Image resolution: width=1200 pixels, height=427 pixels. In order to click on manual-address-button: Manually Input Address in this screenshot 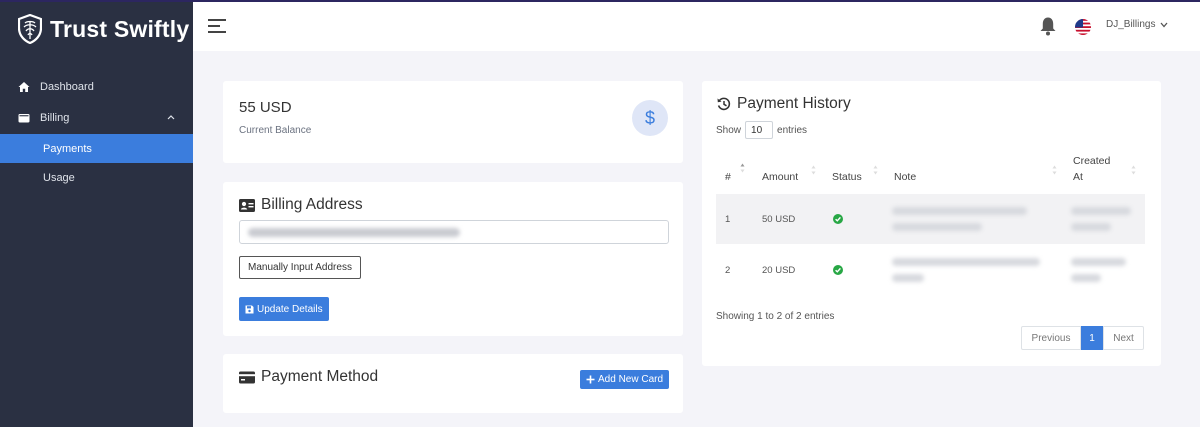, I will do `click(300, 267)`.